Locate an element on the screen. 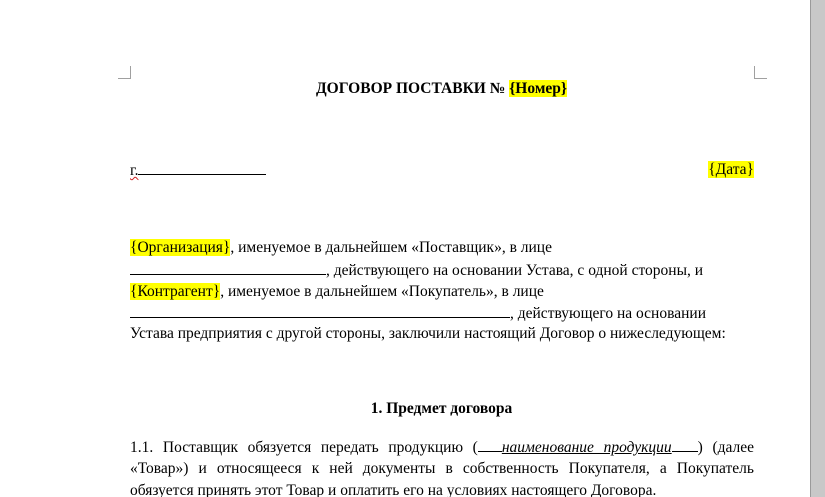 The image size is (825, 497). vertical-scrollbar is located at coordinates (817, 248).